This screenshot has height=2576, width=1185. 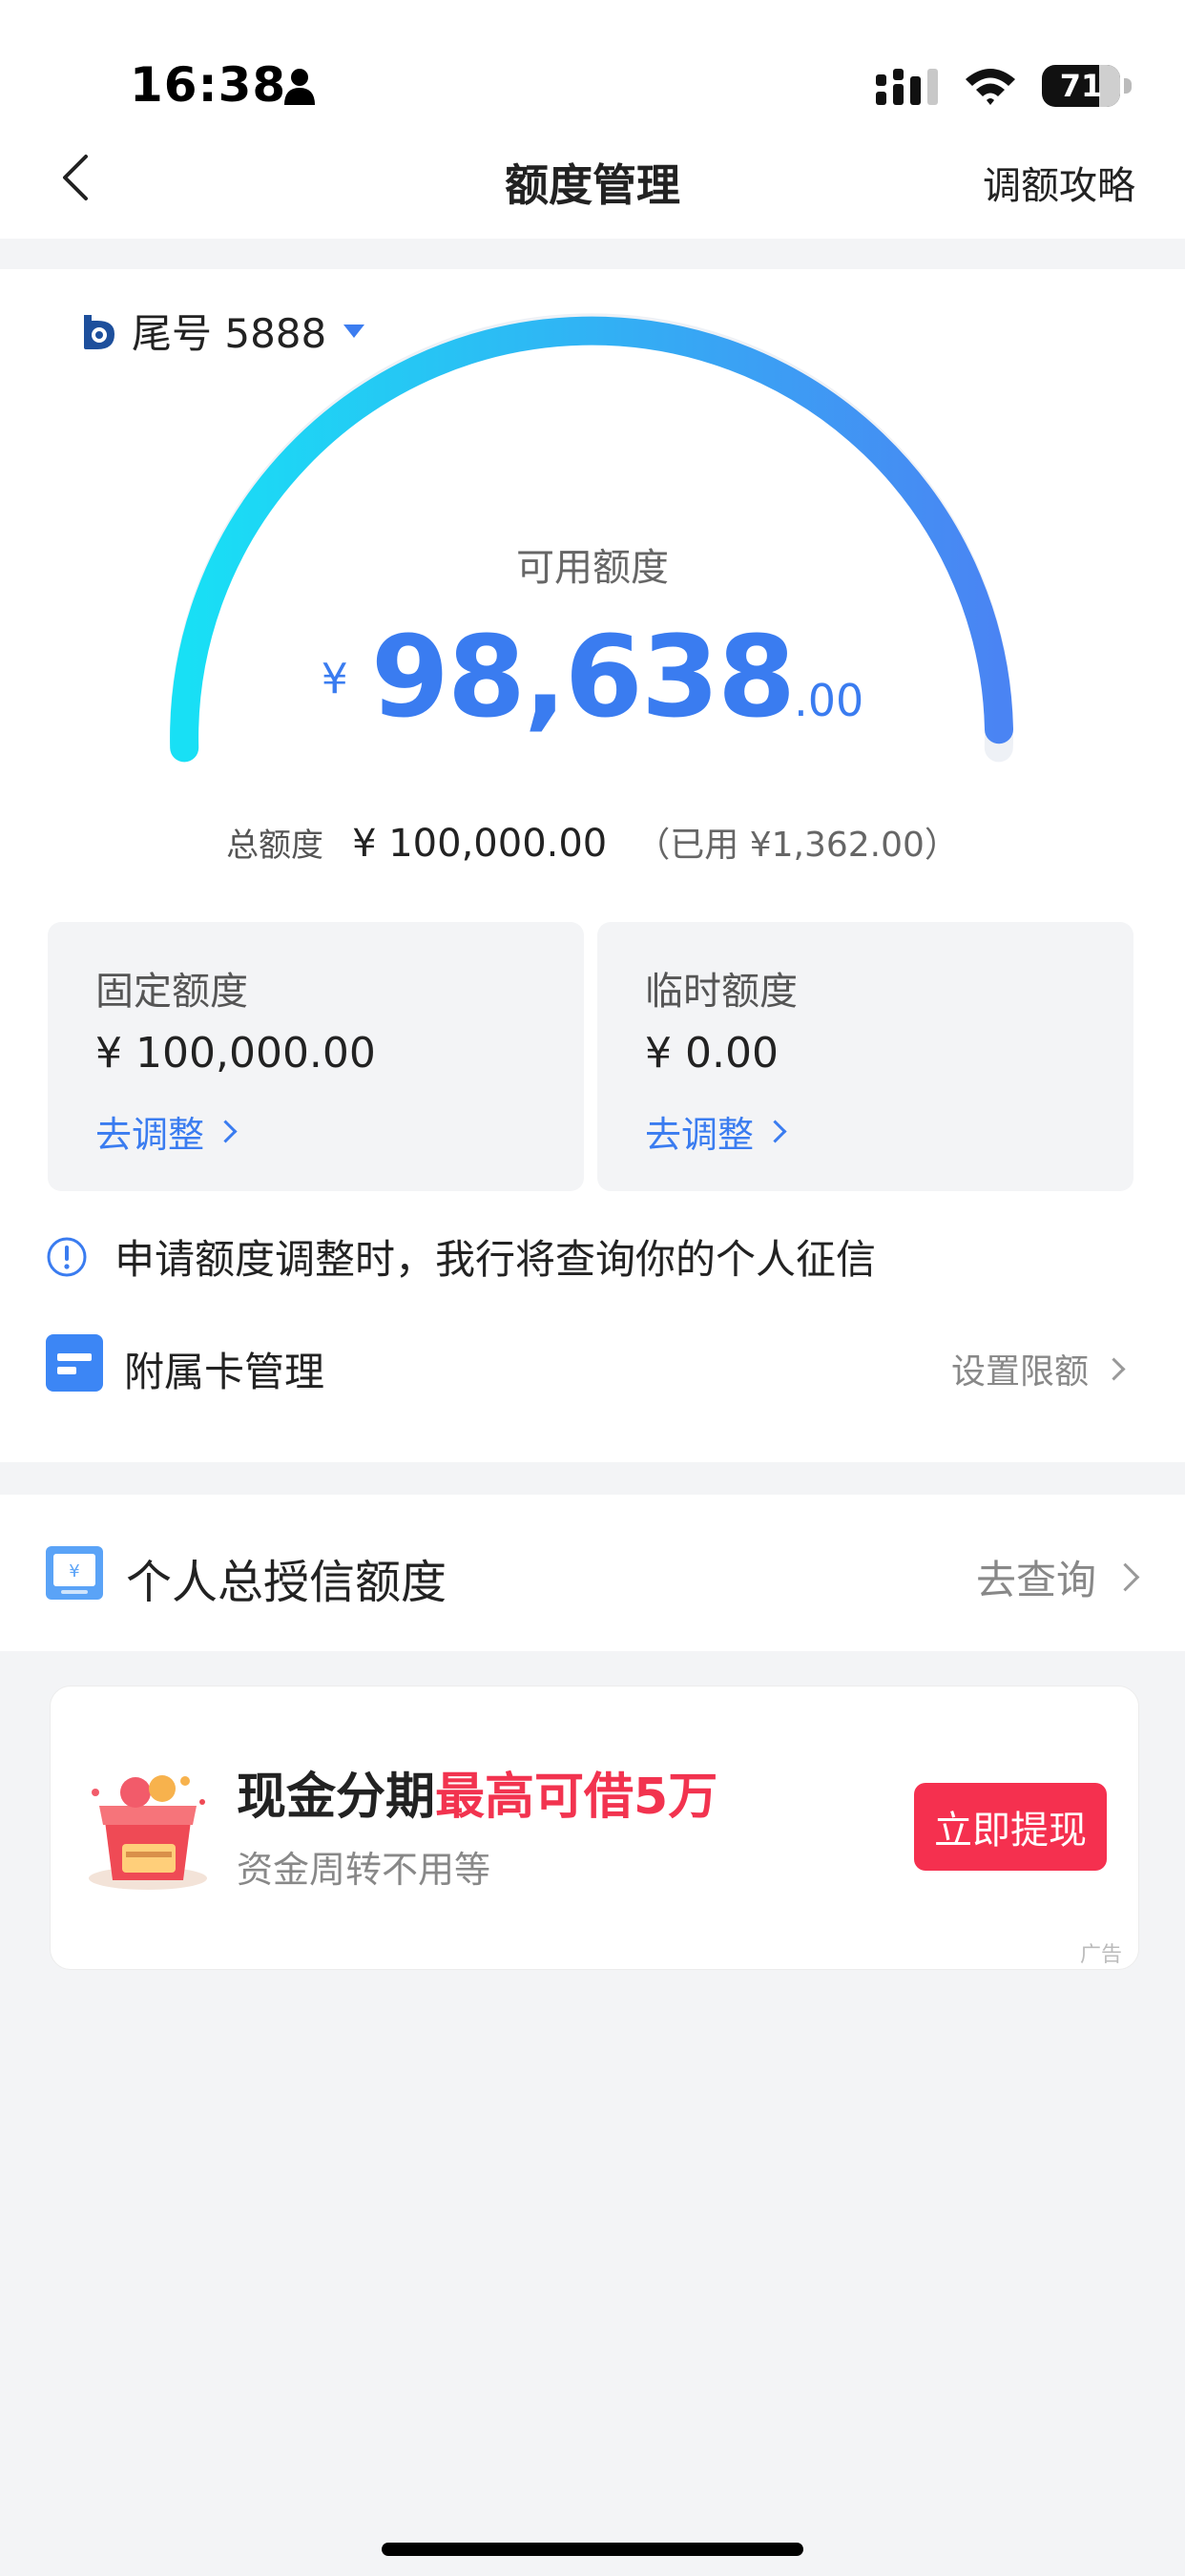 What do you see at coordinates (275, 846) in the screenshot?
I see `total-credit-label: 总额度` at bounding box center [275, 846].